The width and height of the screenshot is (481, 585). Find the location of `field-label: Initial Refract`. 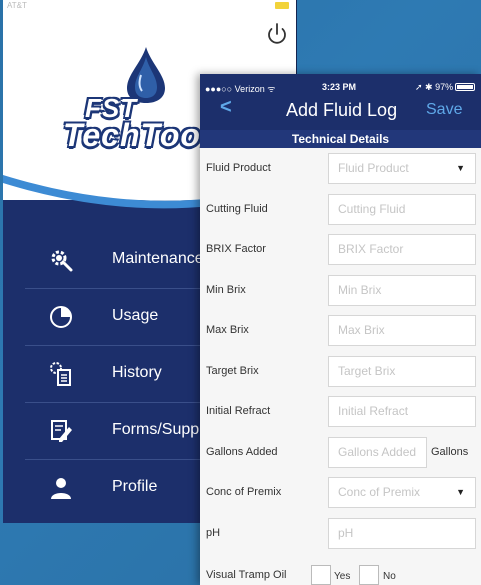

field-label: Initial Refract is located at coordinates (238, 411).